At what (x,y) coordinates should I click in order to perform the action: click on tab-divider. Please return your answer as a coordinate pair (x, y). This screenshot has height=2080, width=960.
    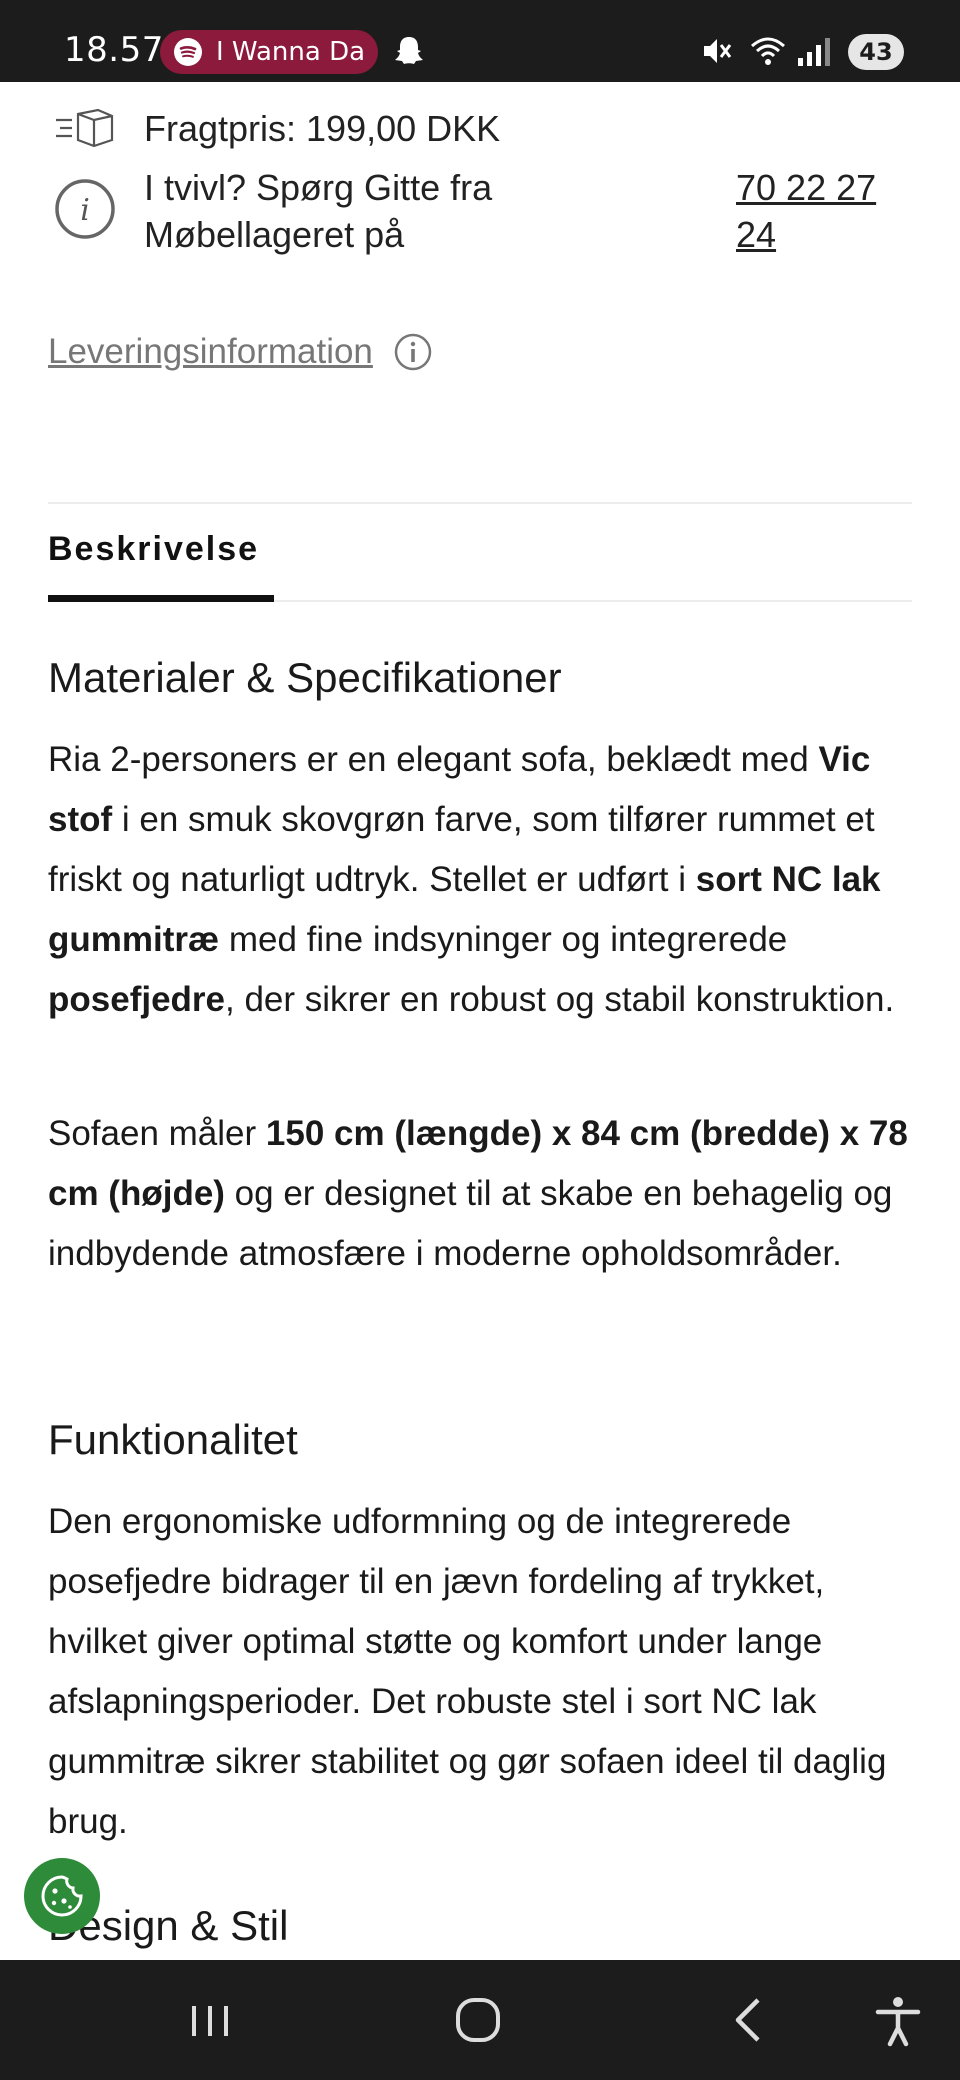
    Looking at the image, I should click on (593, 601).